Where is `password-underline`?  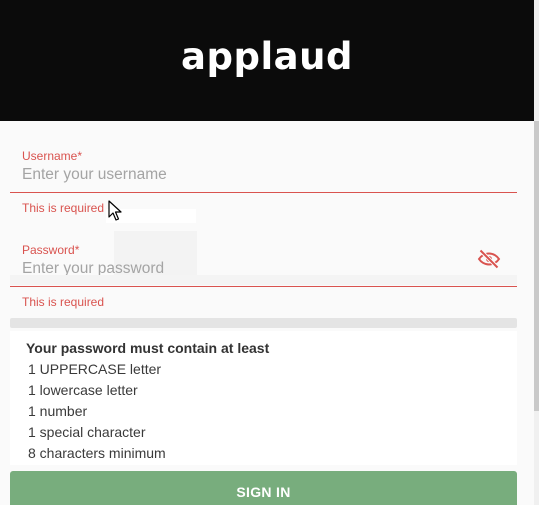
password-underline is located at coordinates (263, 286).